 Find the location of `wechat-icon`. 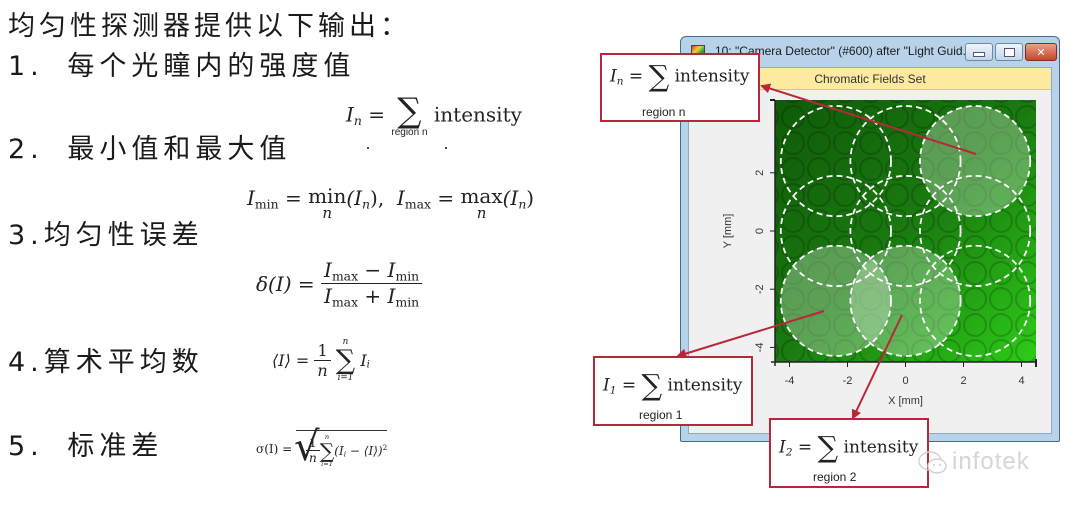

wechat-icon is located at coordinates (932, 462).